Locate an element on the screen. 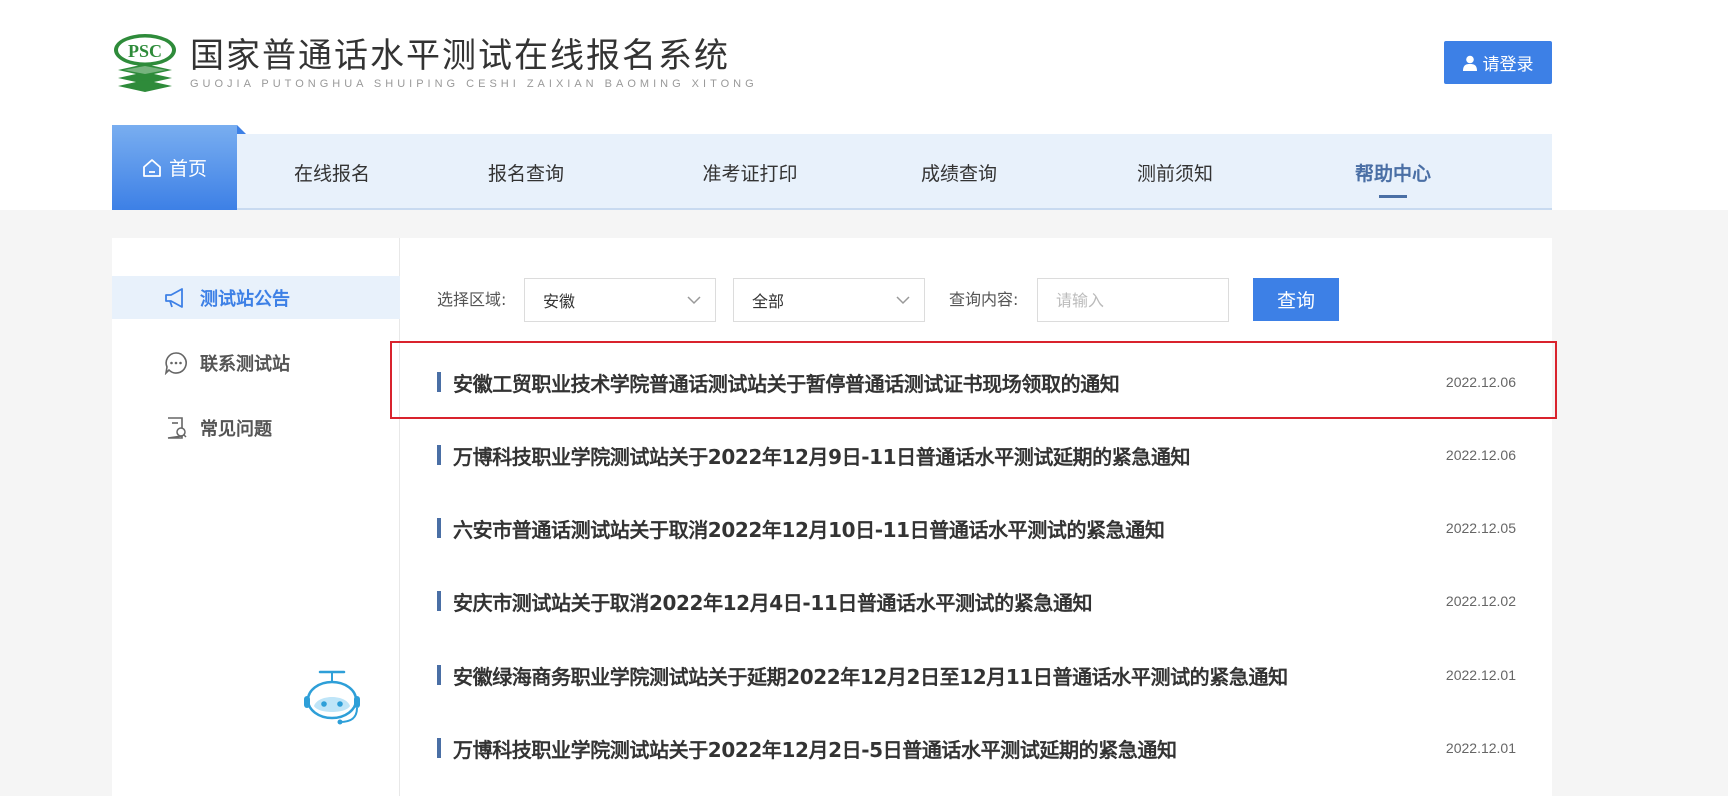  region-label: 选择区域: is located at coordinates (472, 299).